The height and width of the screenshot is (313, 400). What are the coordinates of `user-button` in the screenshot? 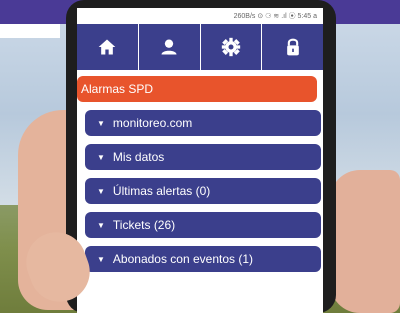 It's located at (170, 47).